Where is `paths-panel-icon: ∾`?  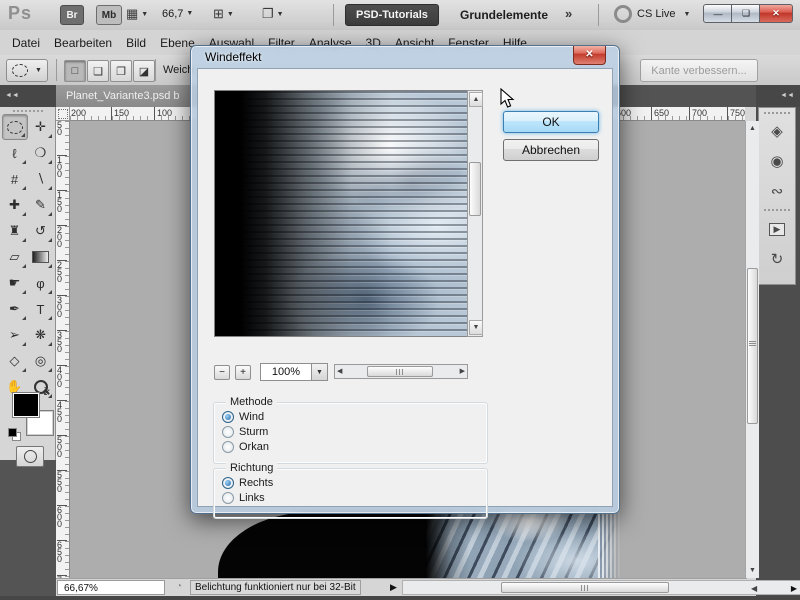
paths-panel-icon: ∾ is located at coordinates (777, 191).